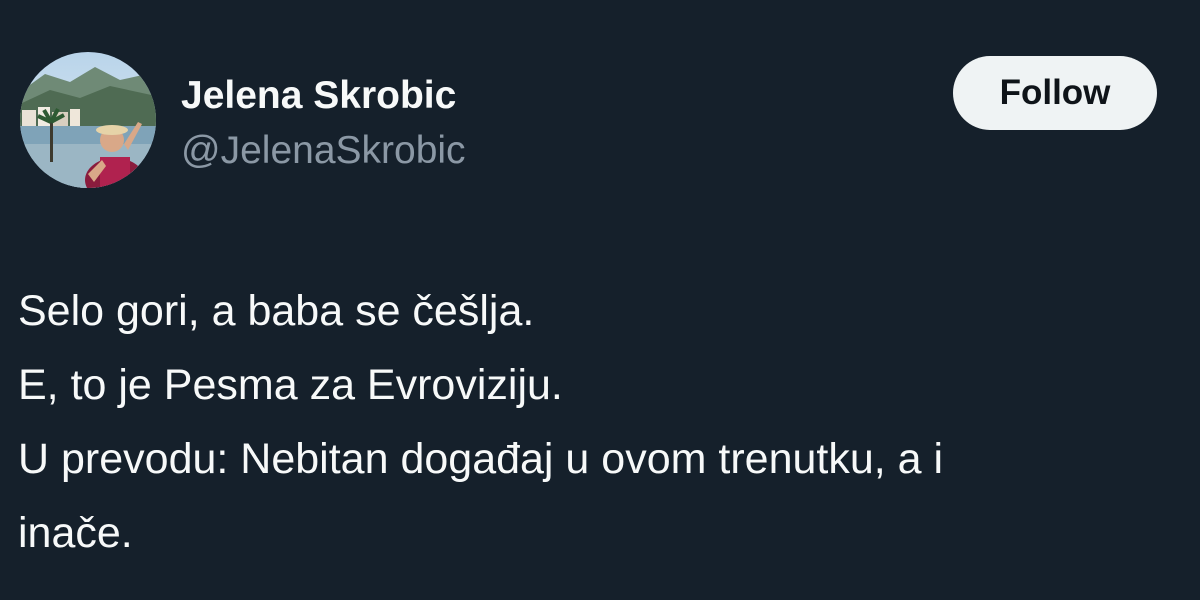 The width and height of the screenshot is (1200, 600). Describe the element at coordinates (1055, 93) in the screenshot. I see `follow-button: Follow` at that location.